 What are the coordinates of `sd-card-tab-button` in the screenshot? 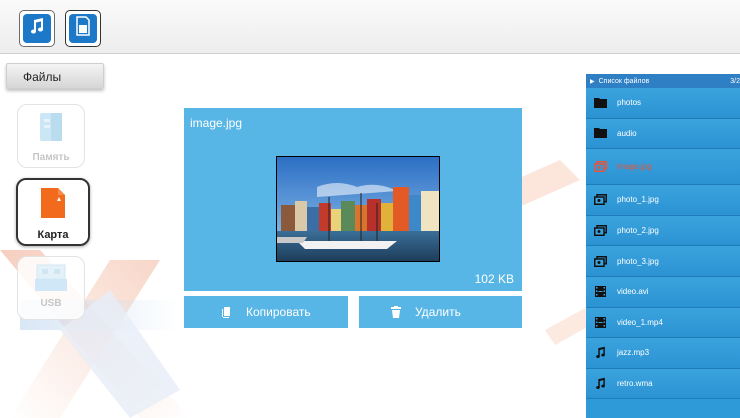 It's located at (83, 28).